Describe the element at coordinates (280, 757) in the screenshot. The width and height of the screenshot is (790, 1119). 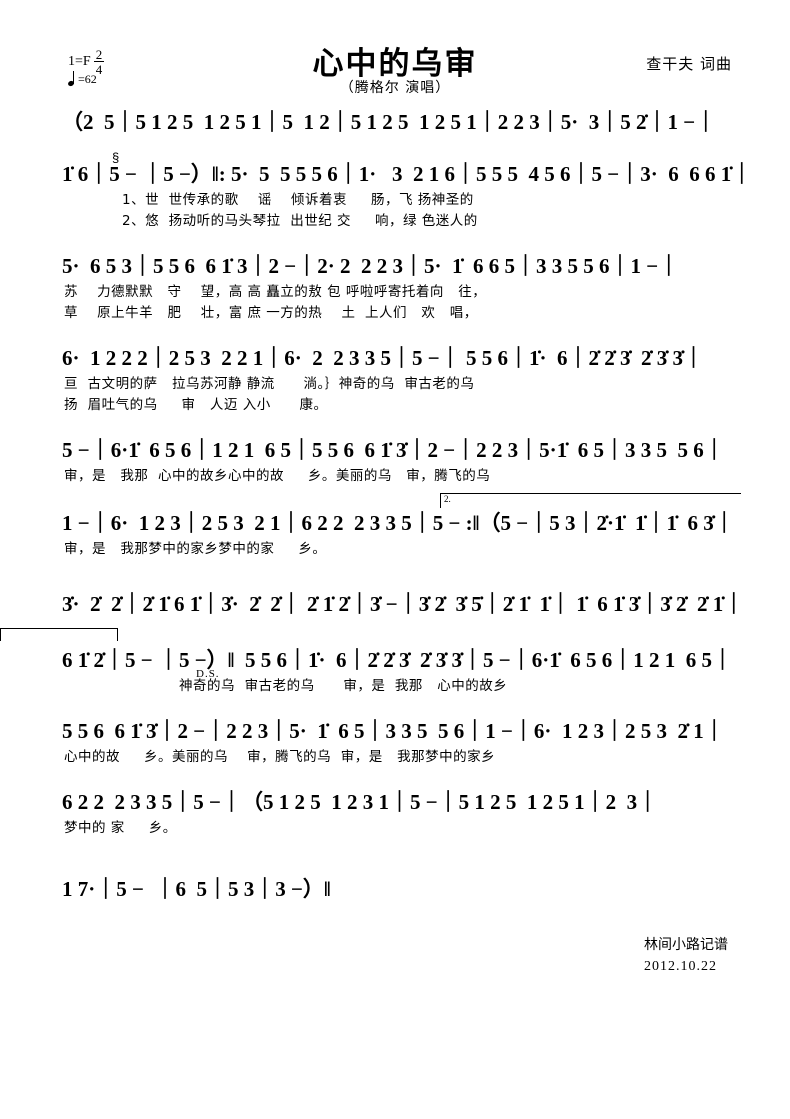
I see `system-9-lyric: 心中的故 乡。美丽的乌 审，腾飞的乌 审，是 我那梦中的家乡` at that location.